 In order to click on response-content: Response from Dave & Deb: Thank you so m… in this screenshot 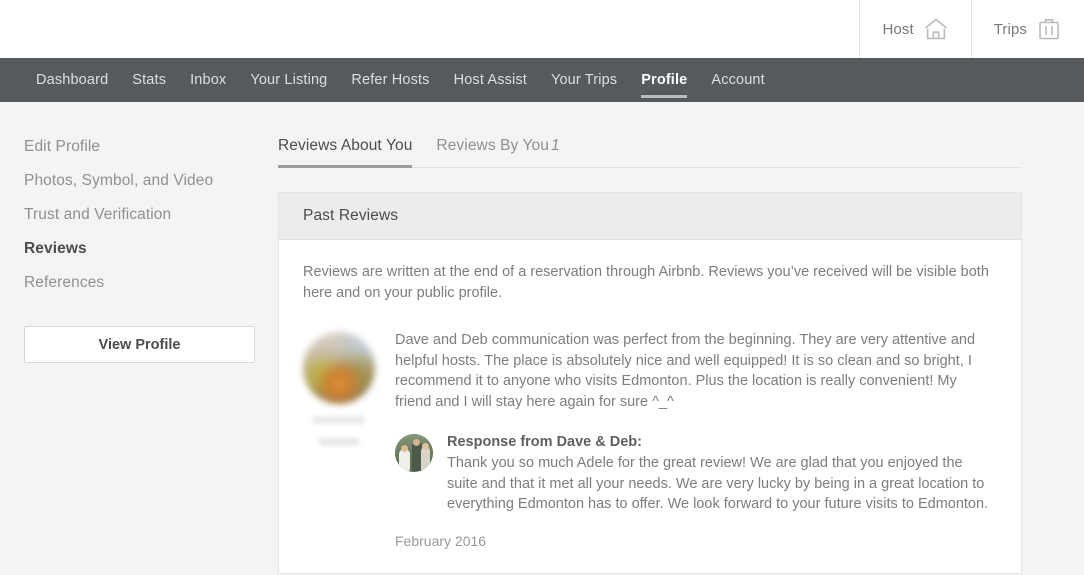, I will do `click(722, 474)`.